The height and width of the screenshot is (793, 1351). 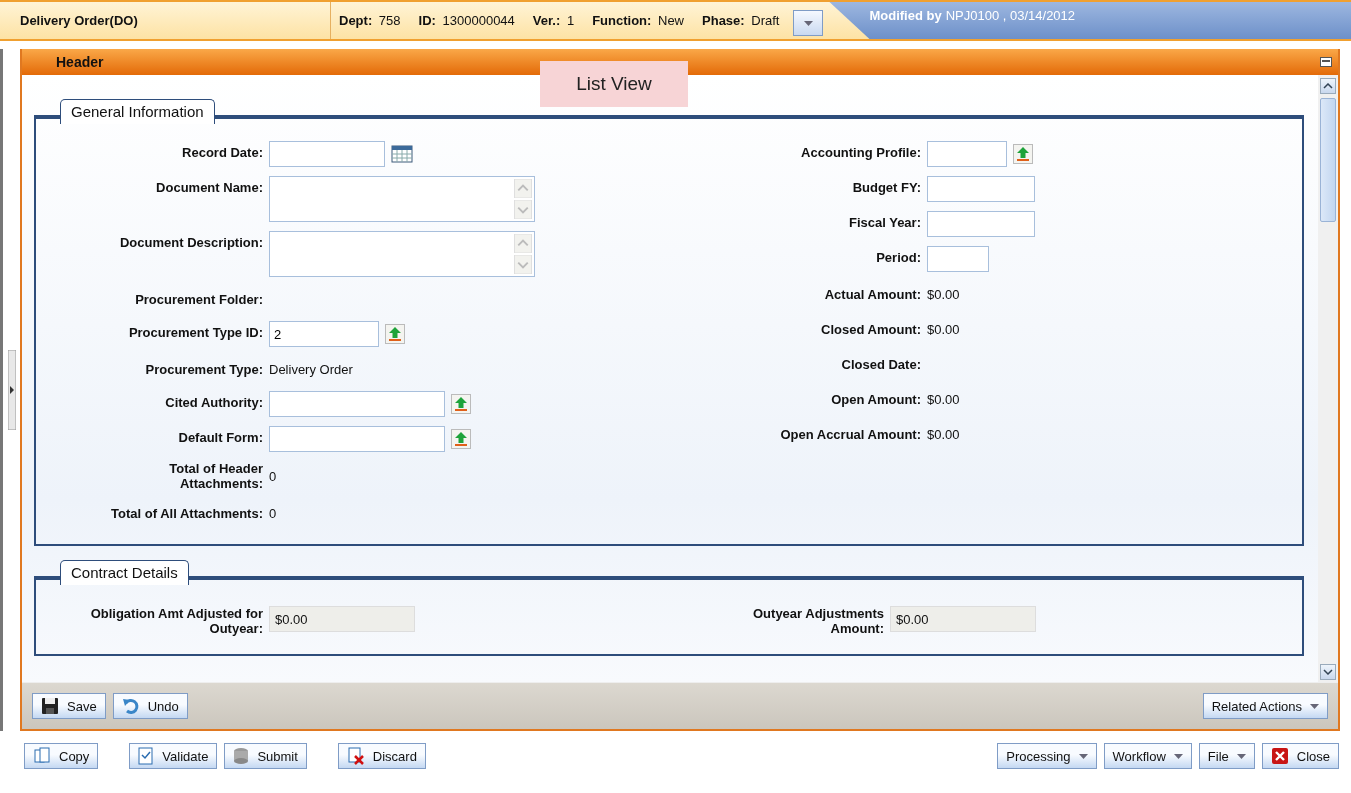 I want to click on field-label: Total of Header Attachments:, so click(x=215, y=476).